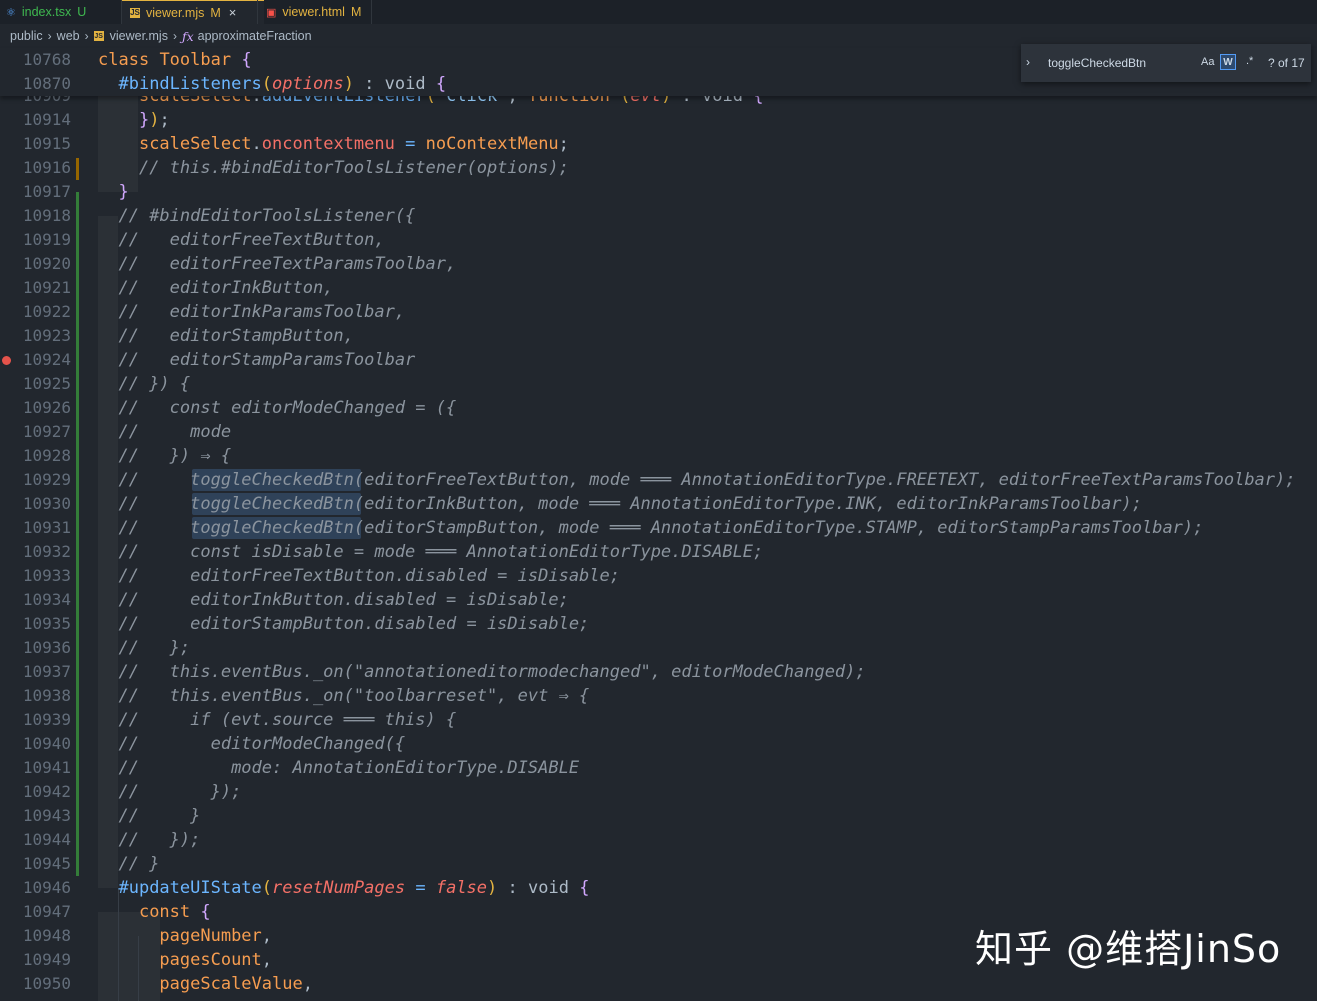 This screenshot has height=1001, width=1317. Describe the element at coordinates (35, 864) in the screenshot. I see `line-number: 10945` at that location.